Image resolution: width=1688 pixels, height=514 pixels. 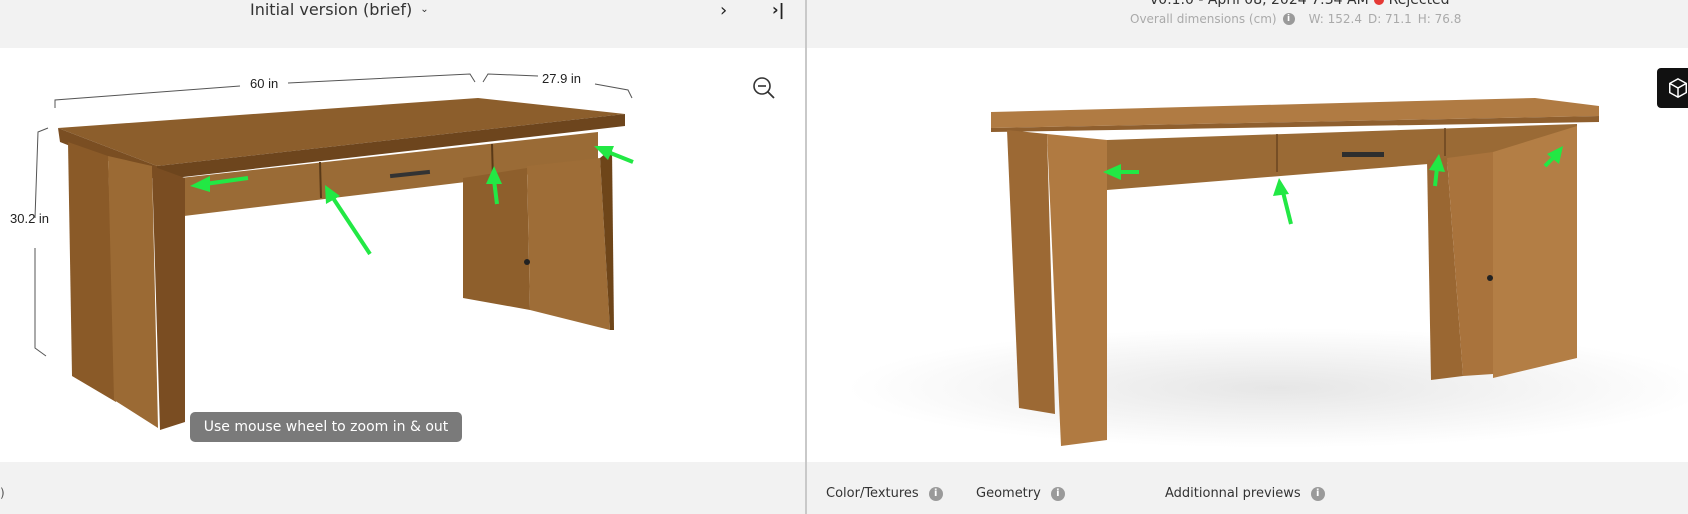 I want to click on zoom-hint-tooltip: Use mouse wheel to zoom in & out, so click(x=326, y=427).